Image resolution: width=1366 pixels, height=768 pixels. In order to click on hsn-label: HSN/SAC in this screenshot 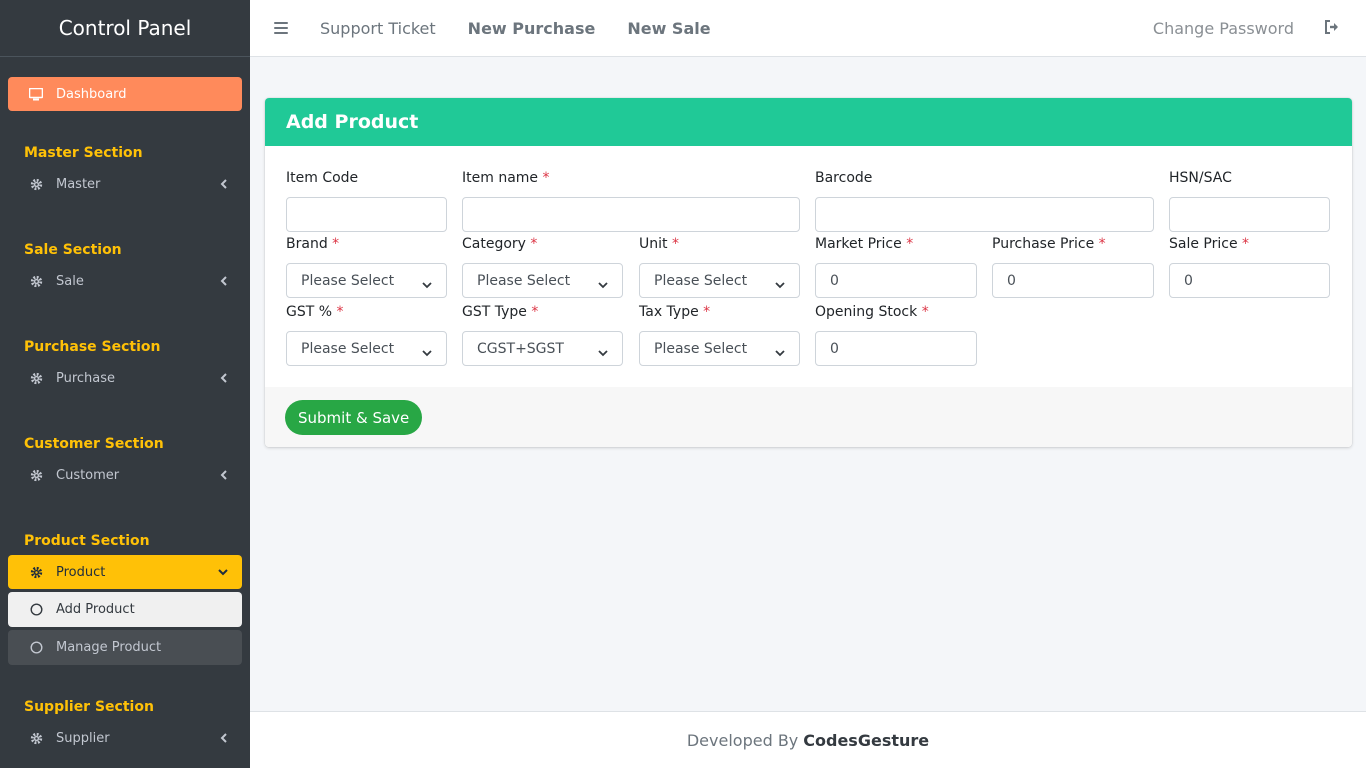, I will do `click(1200, 178)`.